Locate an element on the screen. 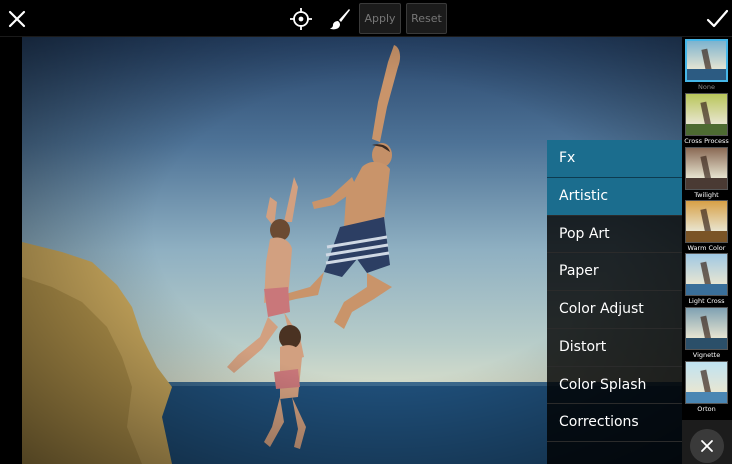 This screenshot has width=732, height=464. filter-label: Orton is located at coordinates (706, 409).